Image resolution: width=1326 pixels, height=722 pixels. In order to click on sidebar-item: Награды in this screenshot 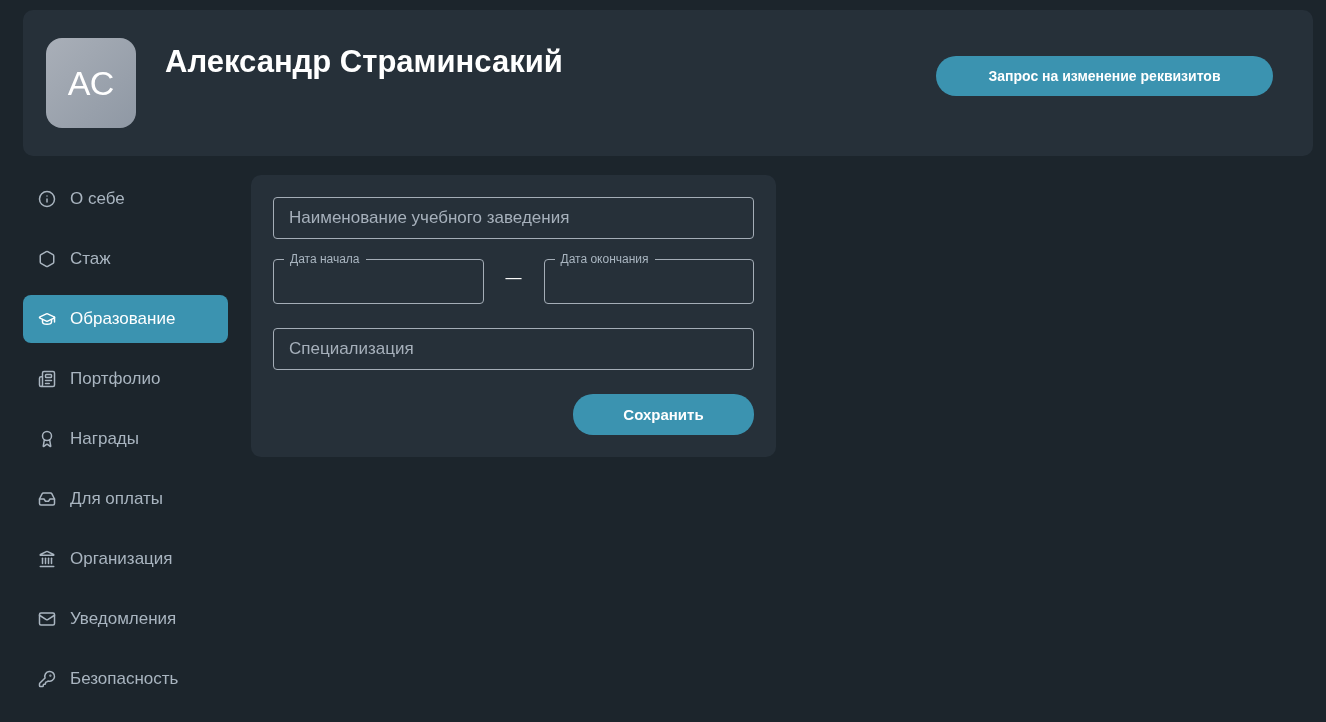, I will do `click(125, 439)`.